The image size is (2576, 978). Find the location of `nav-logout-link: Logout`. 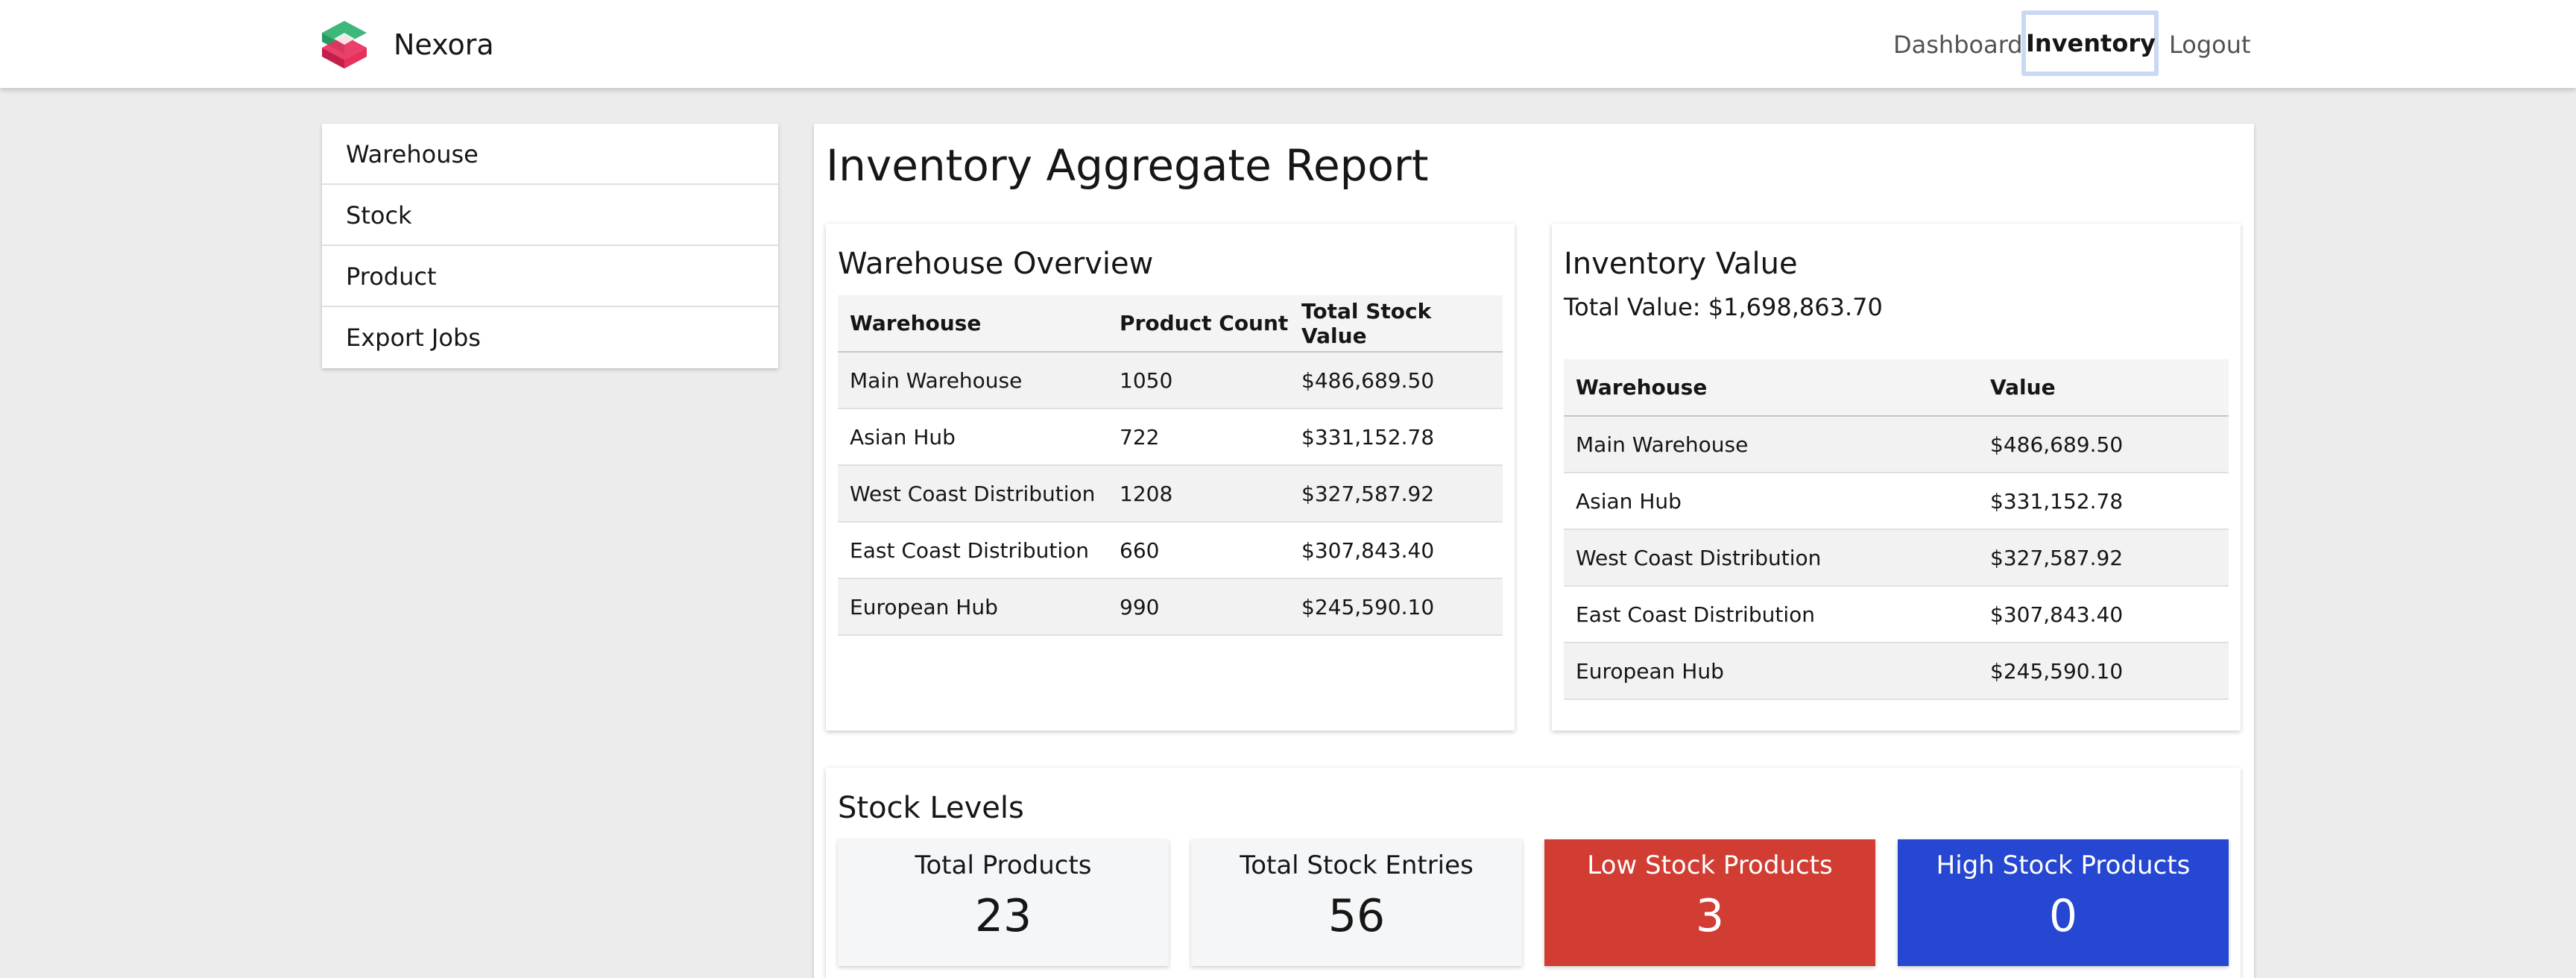

nav-logout-link: Logout is located at coordinates (2210, 44).